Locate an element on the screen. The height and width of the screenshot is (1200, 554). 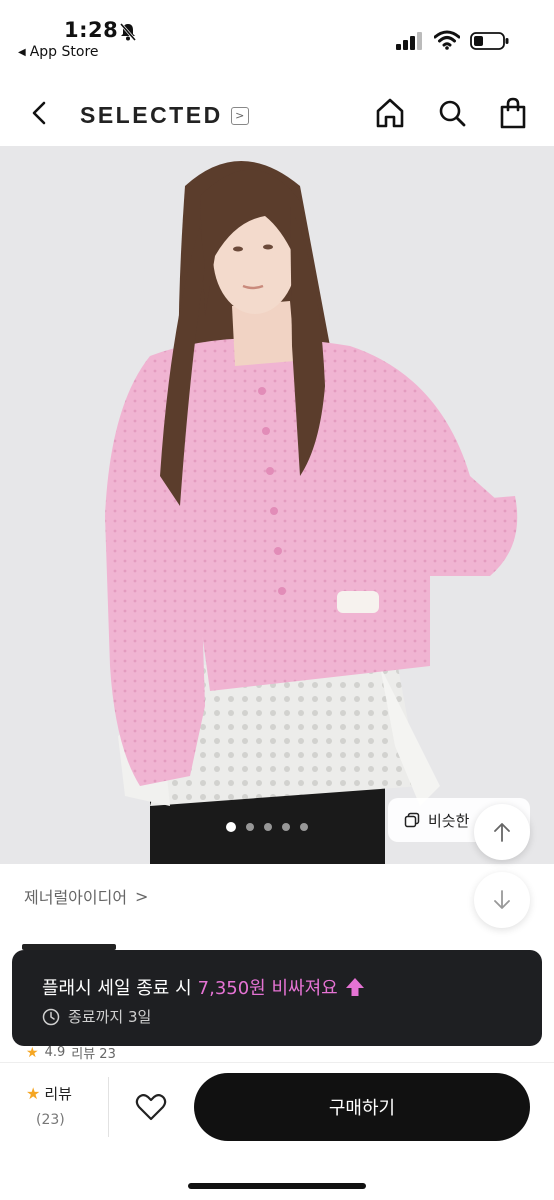
review-label: 리뷰 is located at coordinates (58, 1094).